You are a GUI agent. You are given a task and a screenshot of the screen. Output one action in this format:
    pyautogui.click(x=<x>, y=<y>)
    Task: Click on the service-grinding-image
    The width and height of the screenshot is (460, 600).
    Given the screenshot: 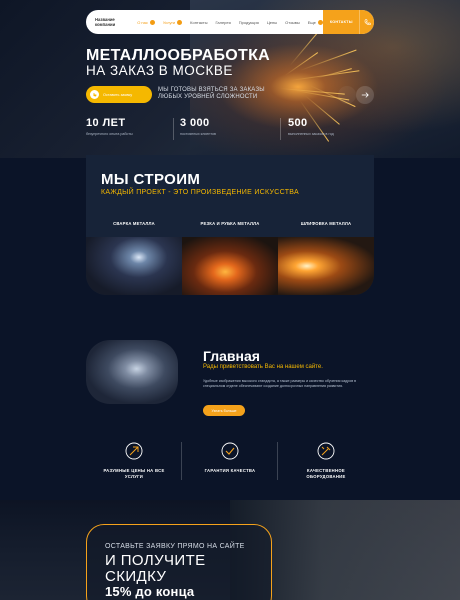 What is the action you would take?
    pyautogui.click(x=326, y=266)
    